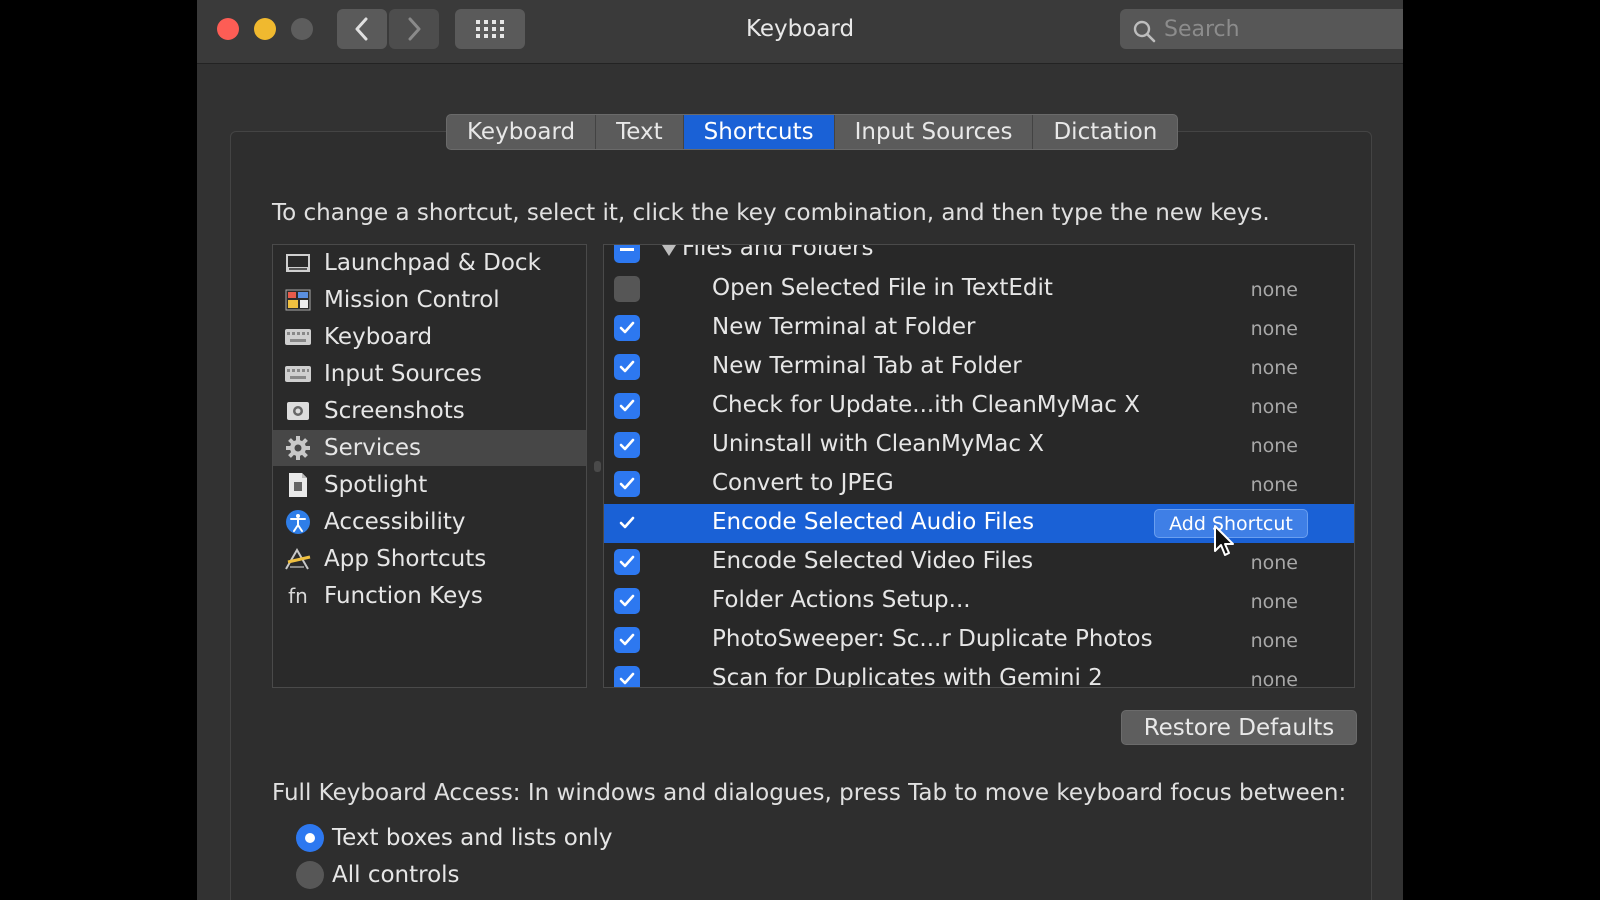 This screenshot has height=900, width=1600. I want to click on keyboard-icon, so click(298, 337).